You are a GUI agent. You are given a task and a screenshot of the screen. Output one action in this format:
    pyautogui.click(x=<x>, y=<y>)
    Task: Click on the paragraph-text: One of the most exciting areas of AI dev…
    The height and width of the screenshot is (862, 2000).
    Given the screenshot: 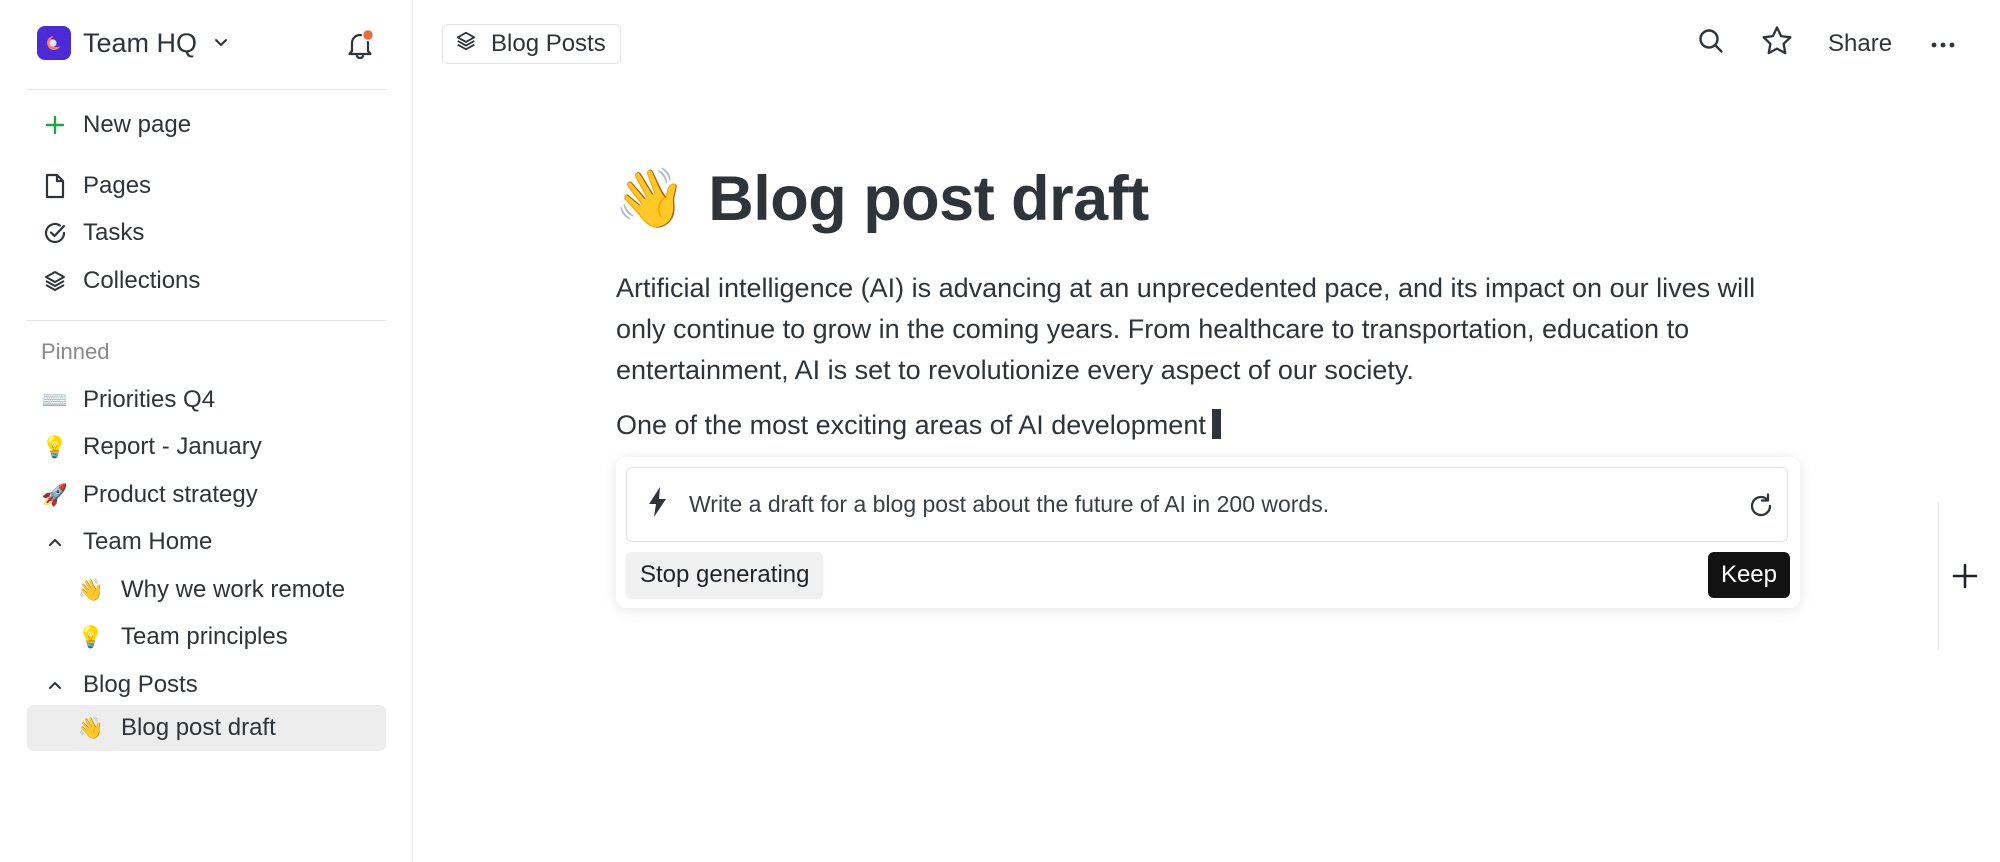 What is the action you would take?
    pyautogui.click(x=911, y=425)
    